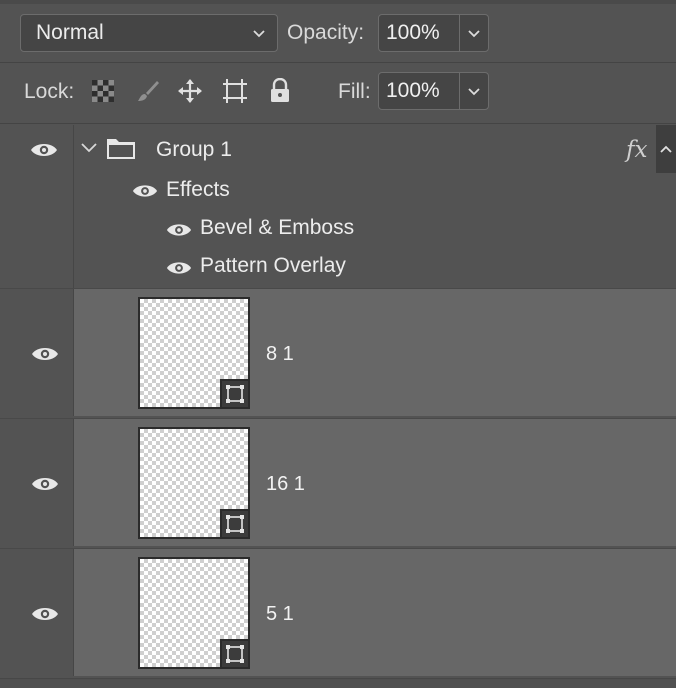 This screenshot has height=688, width=676. What do you see at coordinates (70, 32) in the screenshot?
I see `blend-mode-value: Normal` at bounding box center [70, 32].